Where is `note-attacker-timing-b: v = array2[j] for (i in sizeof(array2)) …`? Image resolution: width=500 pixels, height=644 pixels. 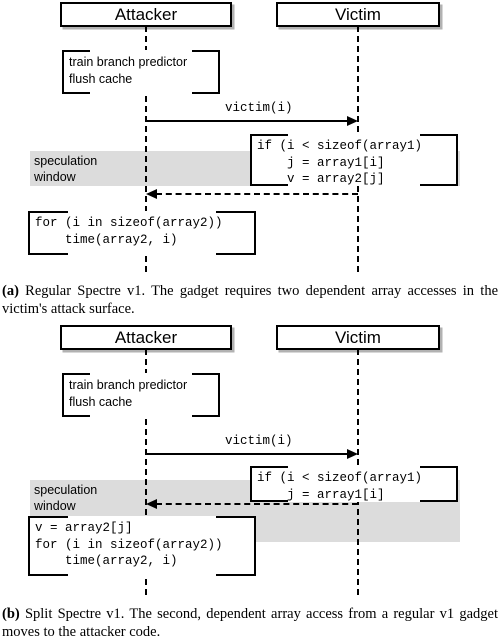
note-attacker-timing-b: v = array2[j] for (i in sizeof(array2)) … is located at coordinates (142, 546).